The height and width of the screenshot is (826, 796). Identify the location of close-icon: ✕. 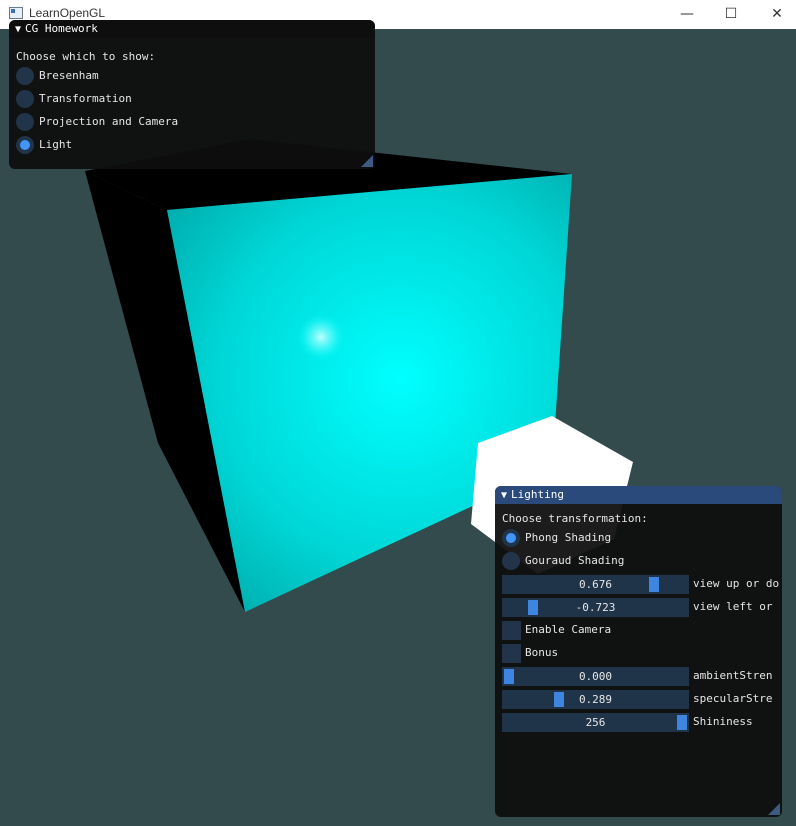
(777, 14).